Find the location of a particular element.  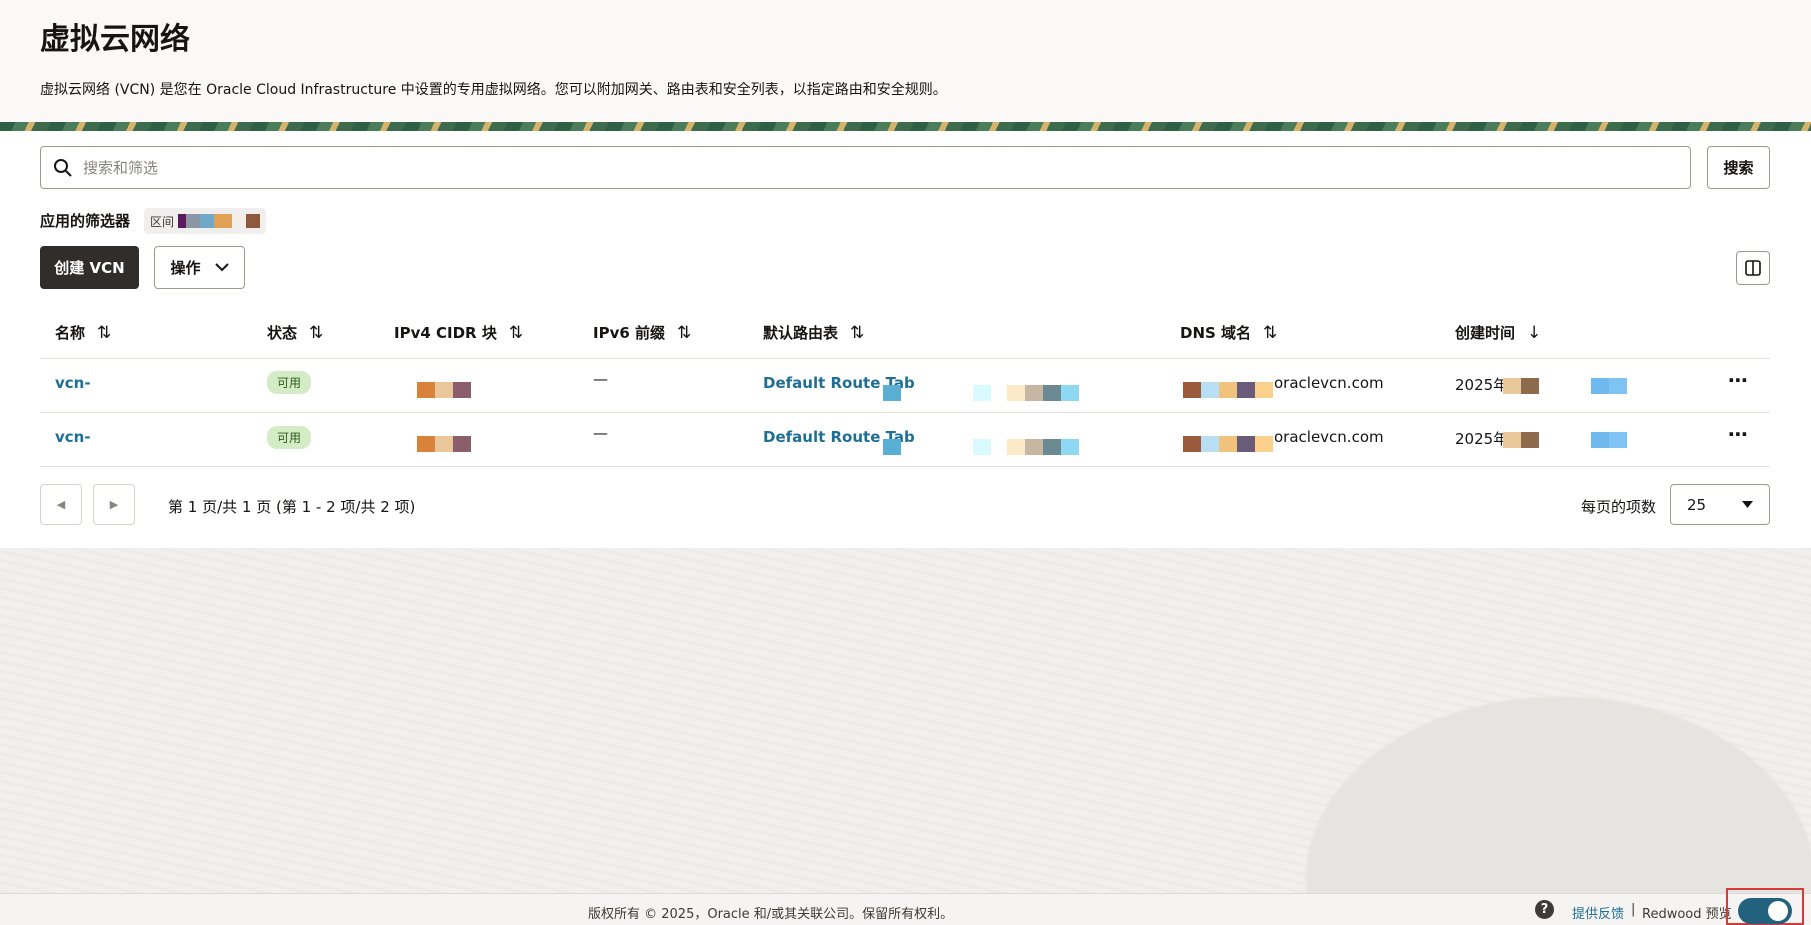

highlight-frame is located at coordinates (1765, 906).